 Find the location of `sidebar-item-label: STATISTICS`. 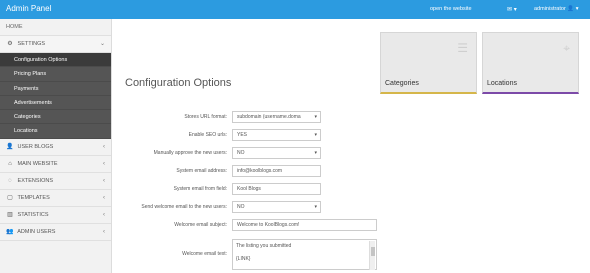

sidebar-item-label: STATISTICS is located at coordinates (33, 214).